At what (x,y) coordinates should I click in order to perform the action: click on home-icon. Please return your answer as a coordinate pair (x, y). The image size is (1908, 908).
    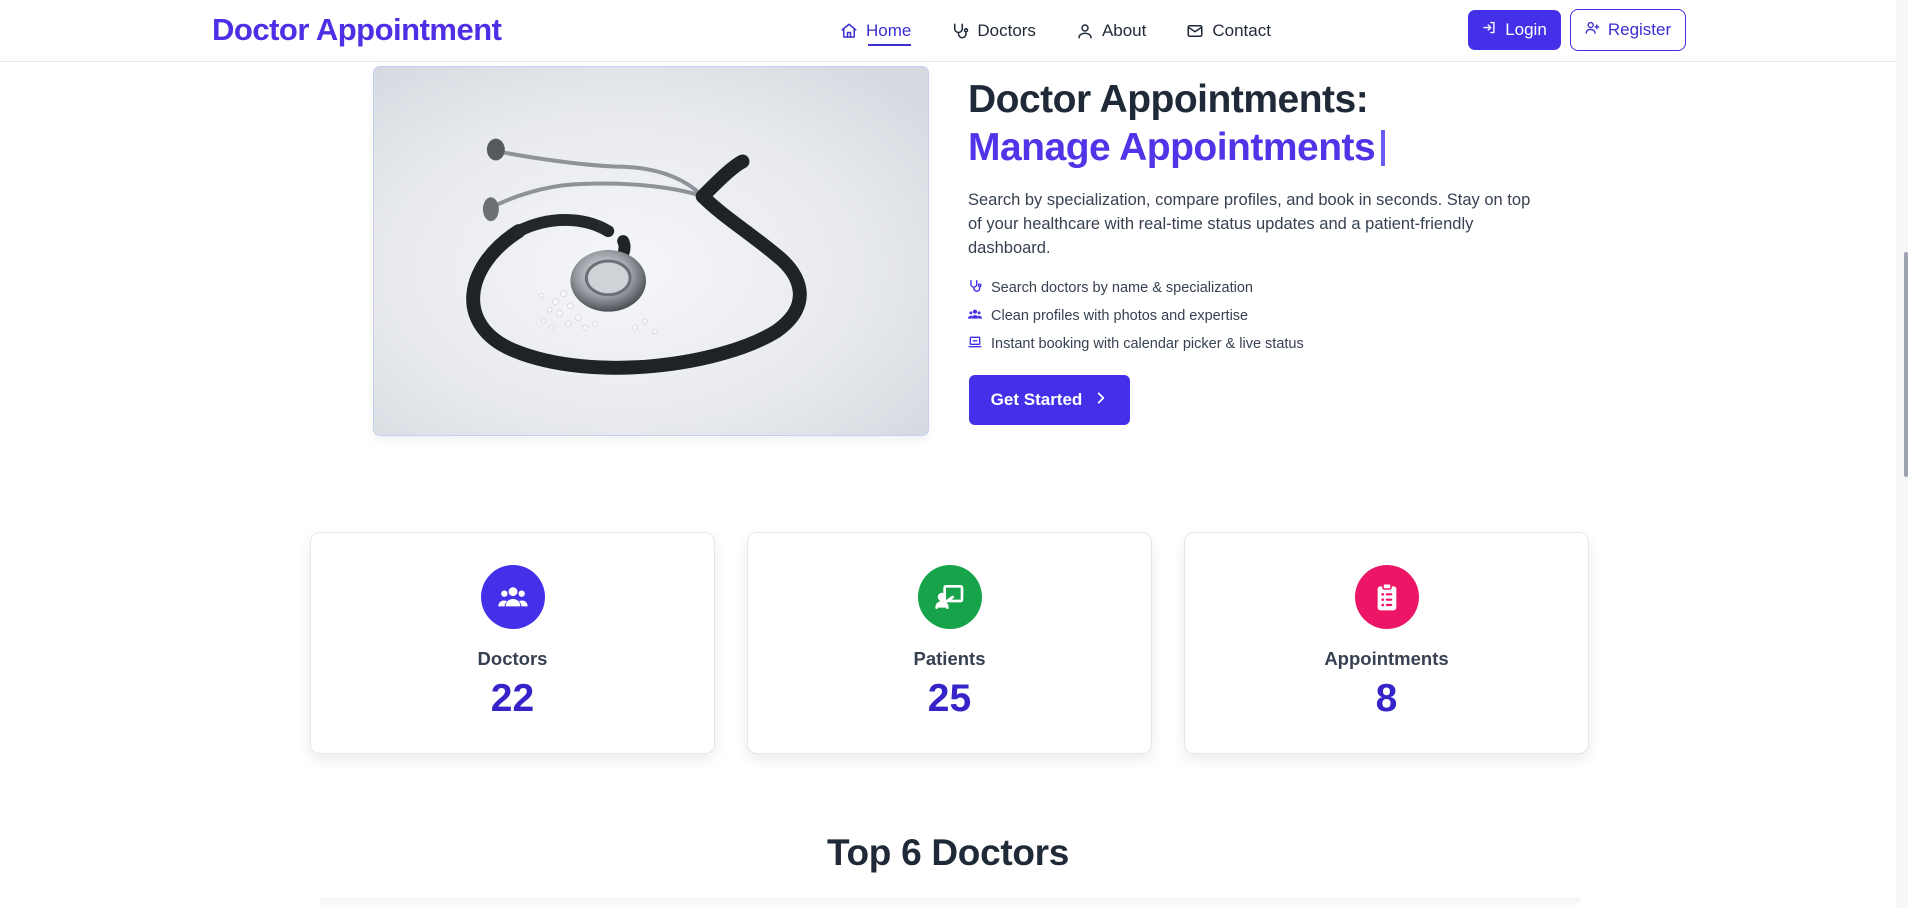
    Looking at the image, I should click on (849, 31).